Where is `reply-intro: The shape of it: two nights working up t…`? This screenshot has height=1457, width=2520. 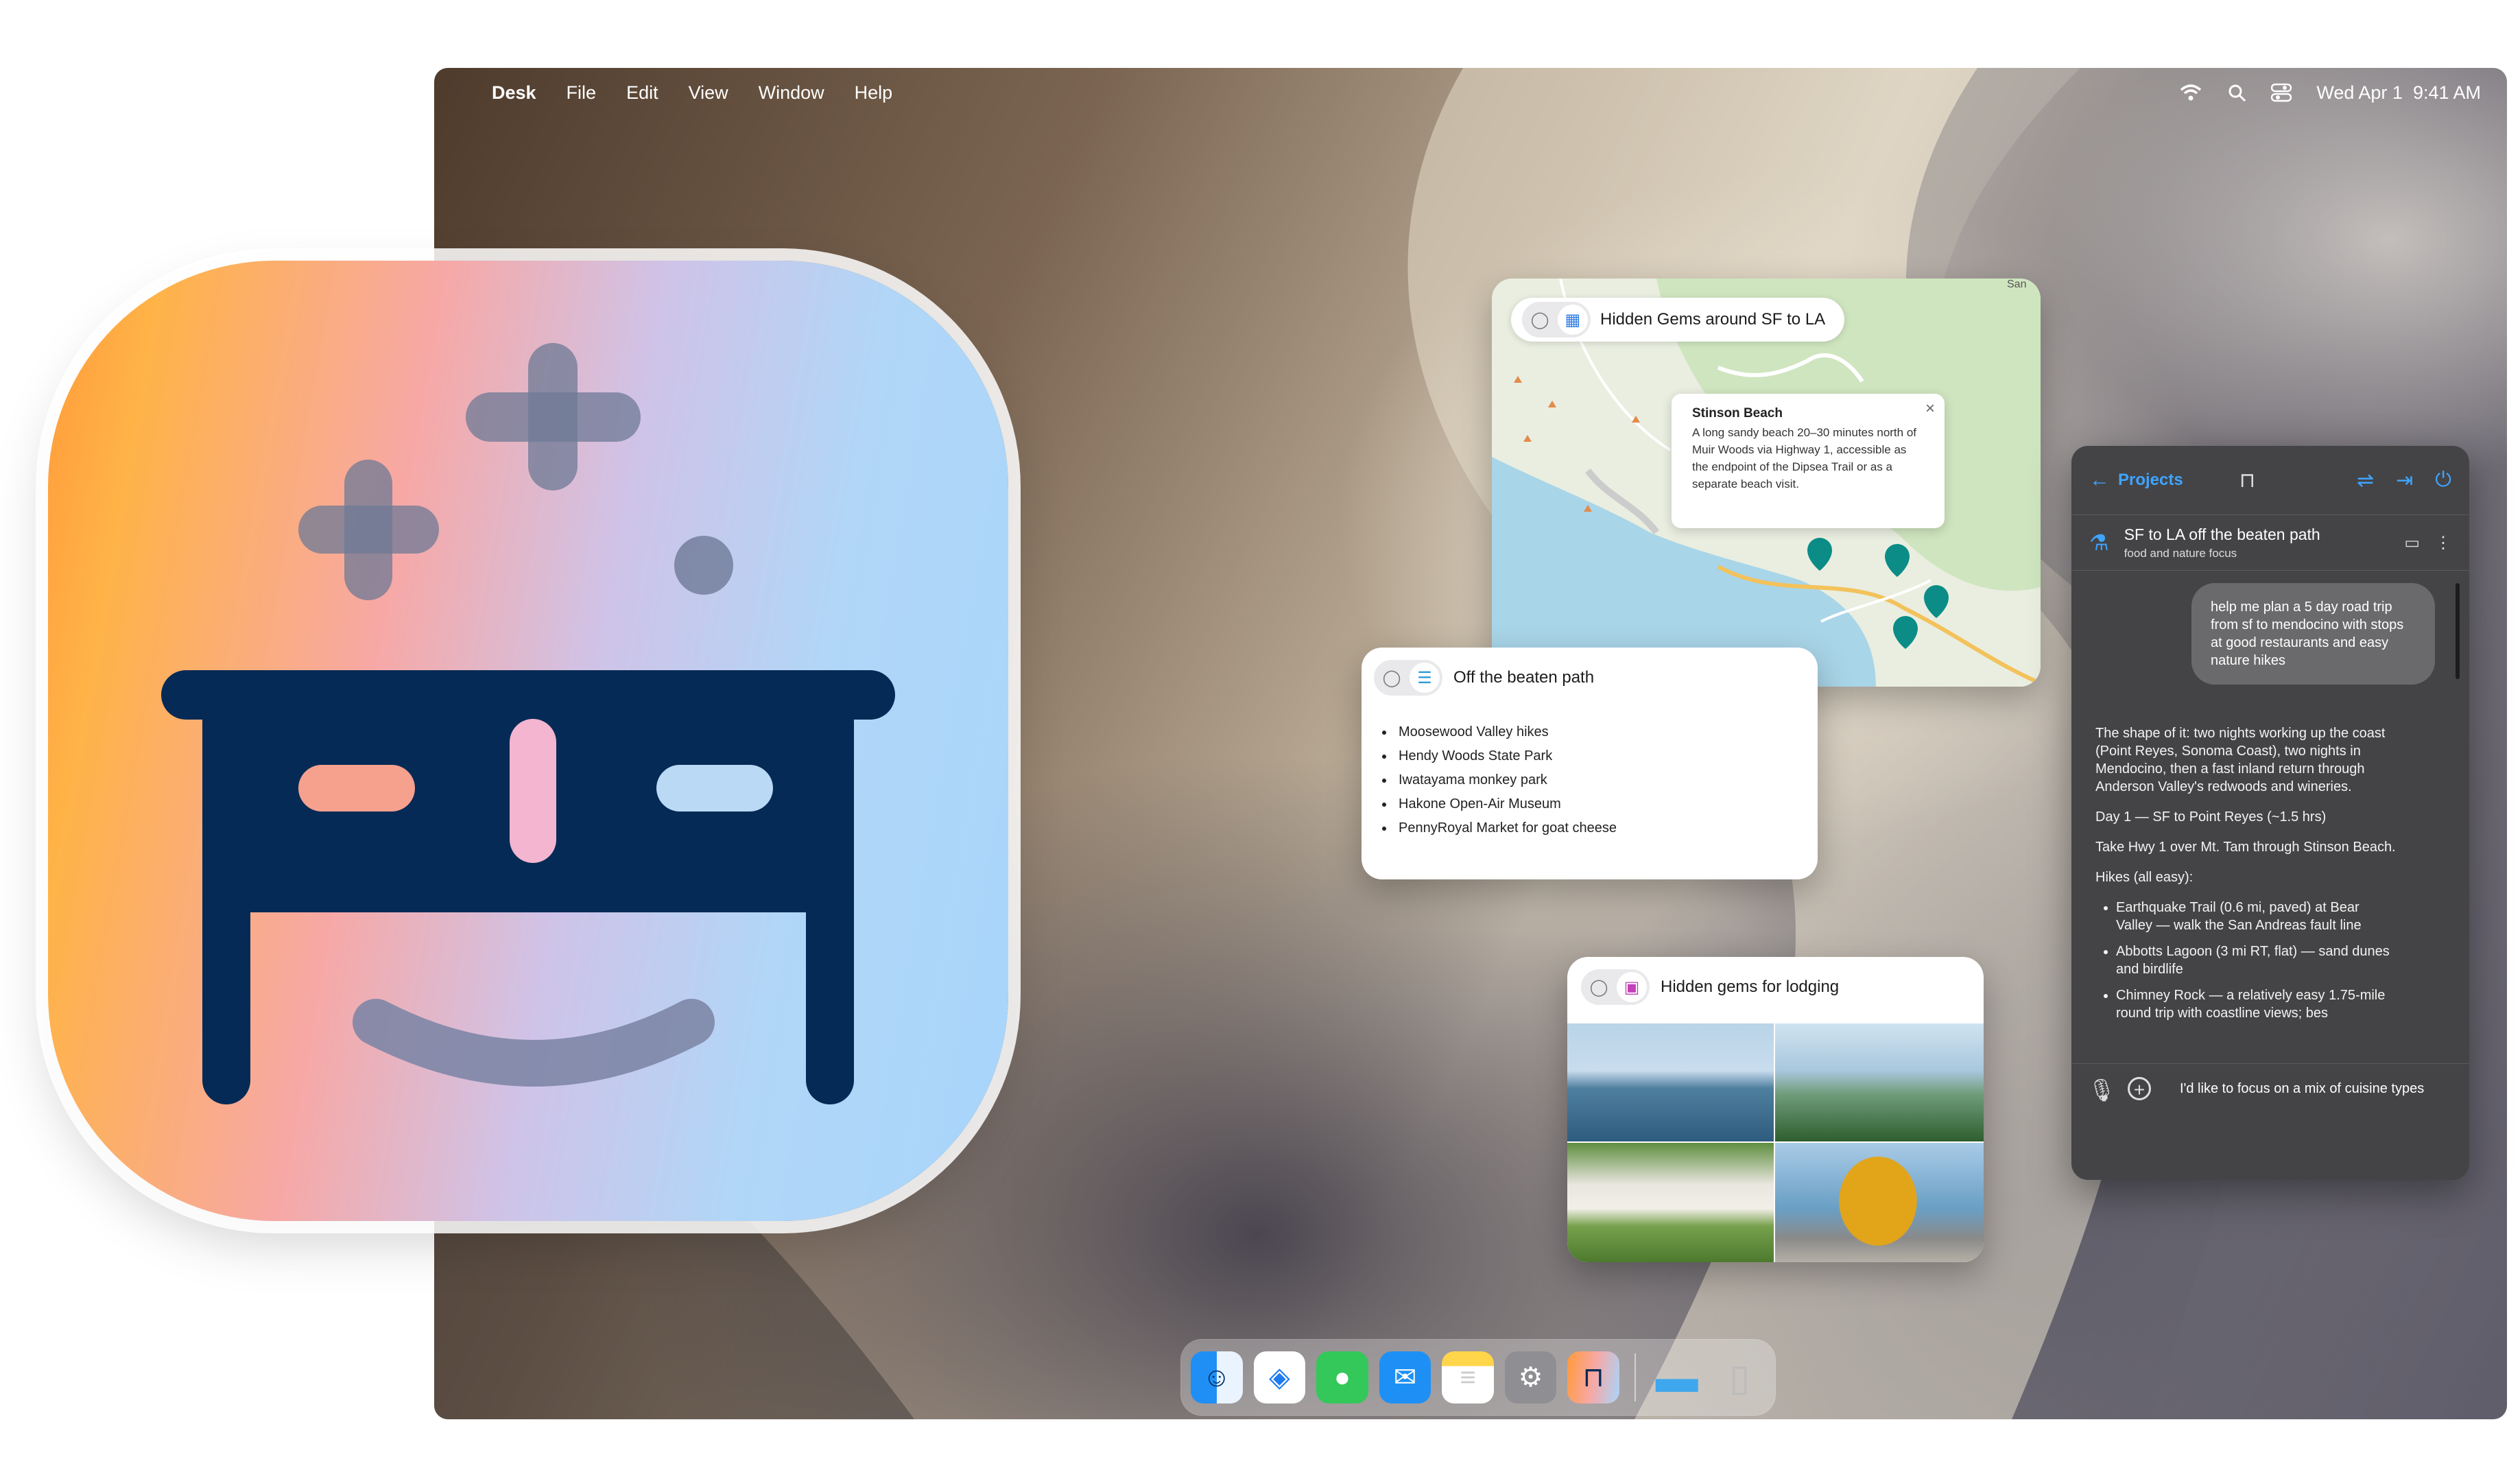 reply-intro: The shape of it: two nights working up t… is located at coordinates (2240, 760).